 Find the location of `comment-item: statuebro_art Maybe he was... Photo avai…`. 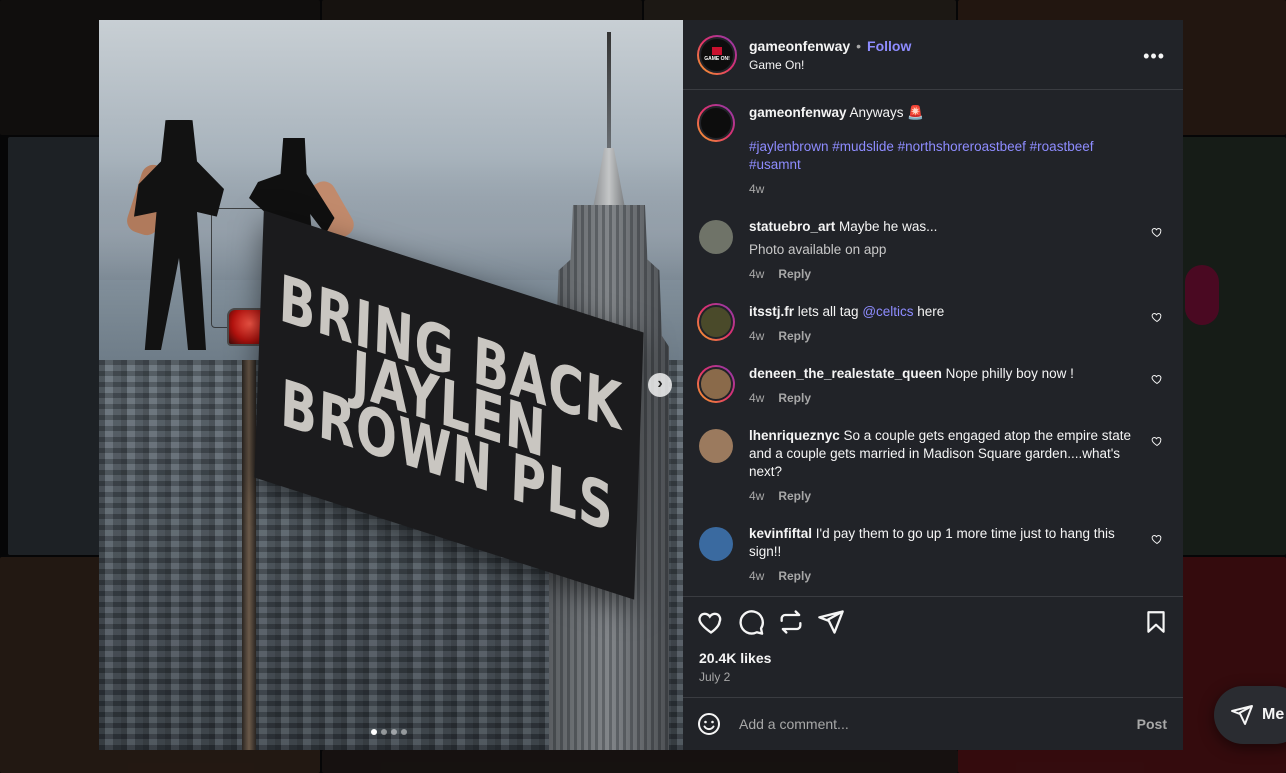

comment-item: statuebro_art Maybe he was... Photo avai… is located at coordinates (933, 250).